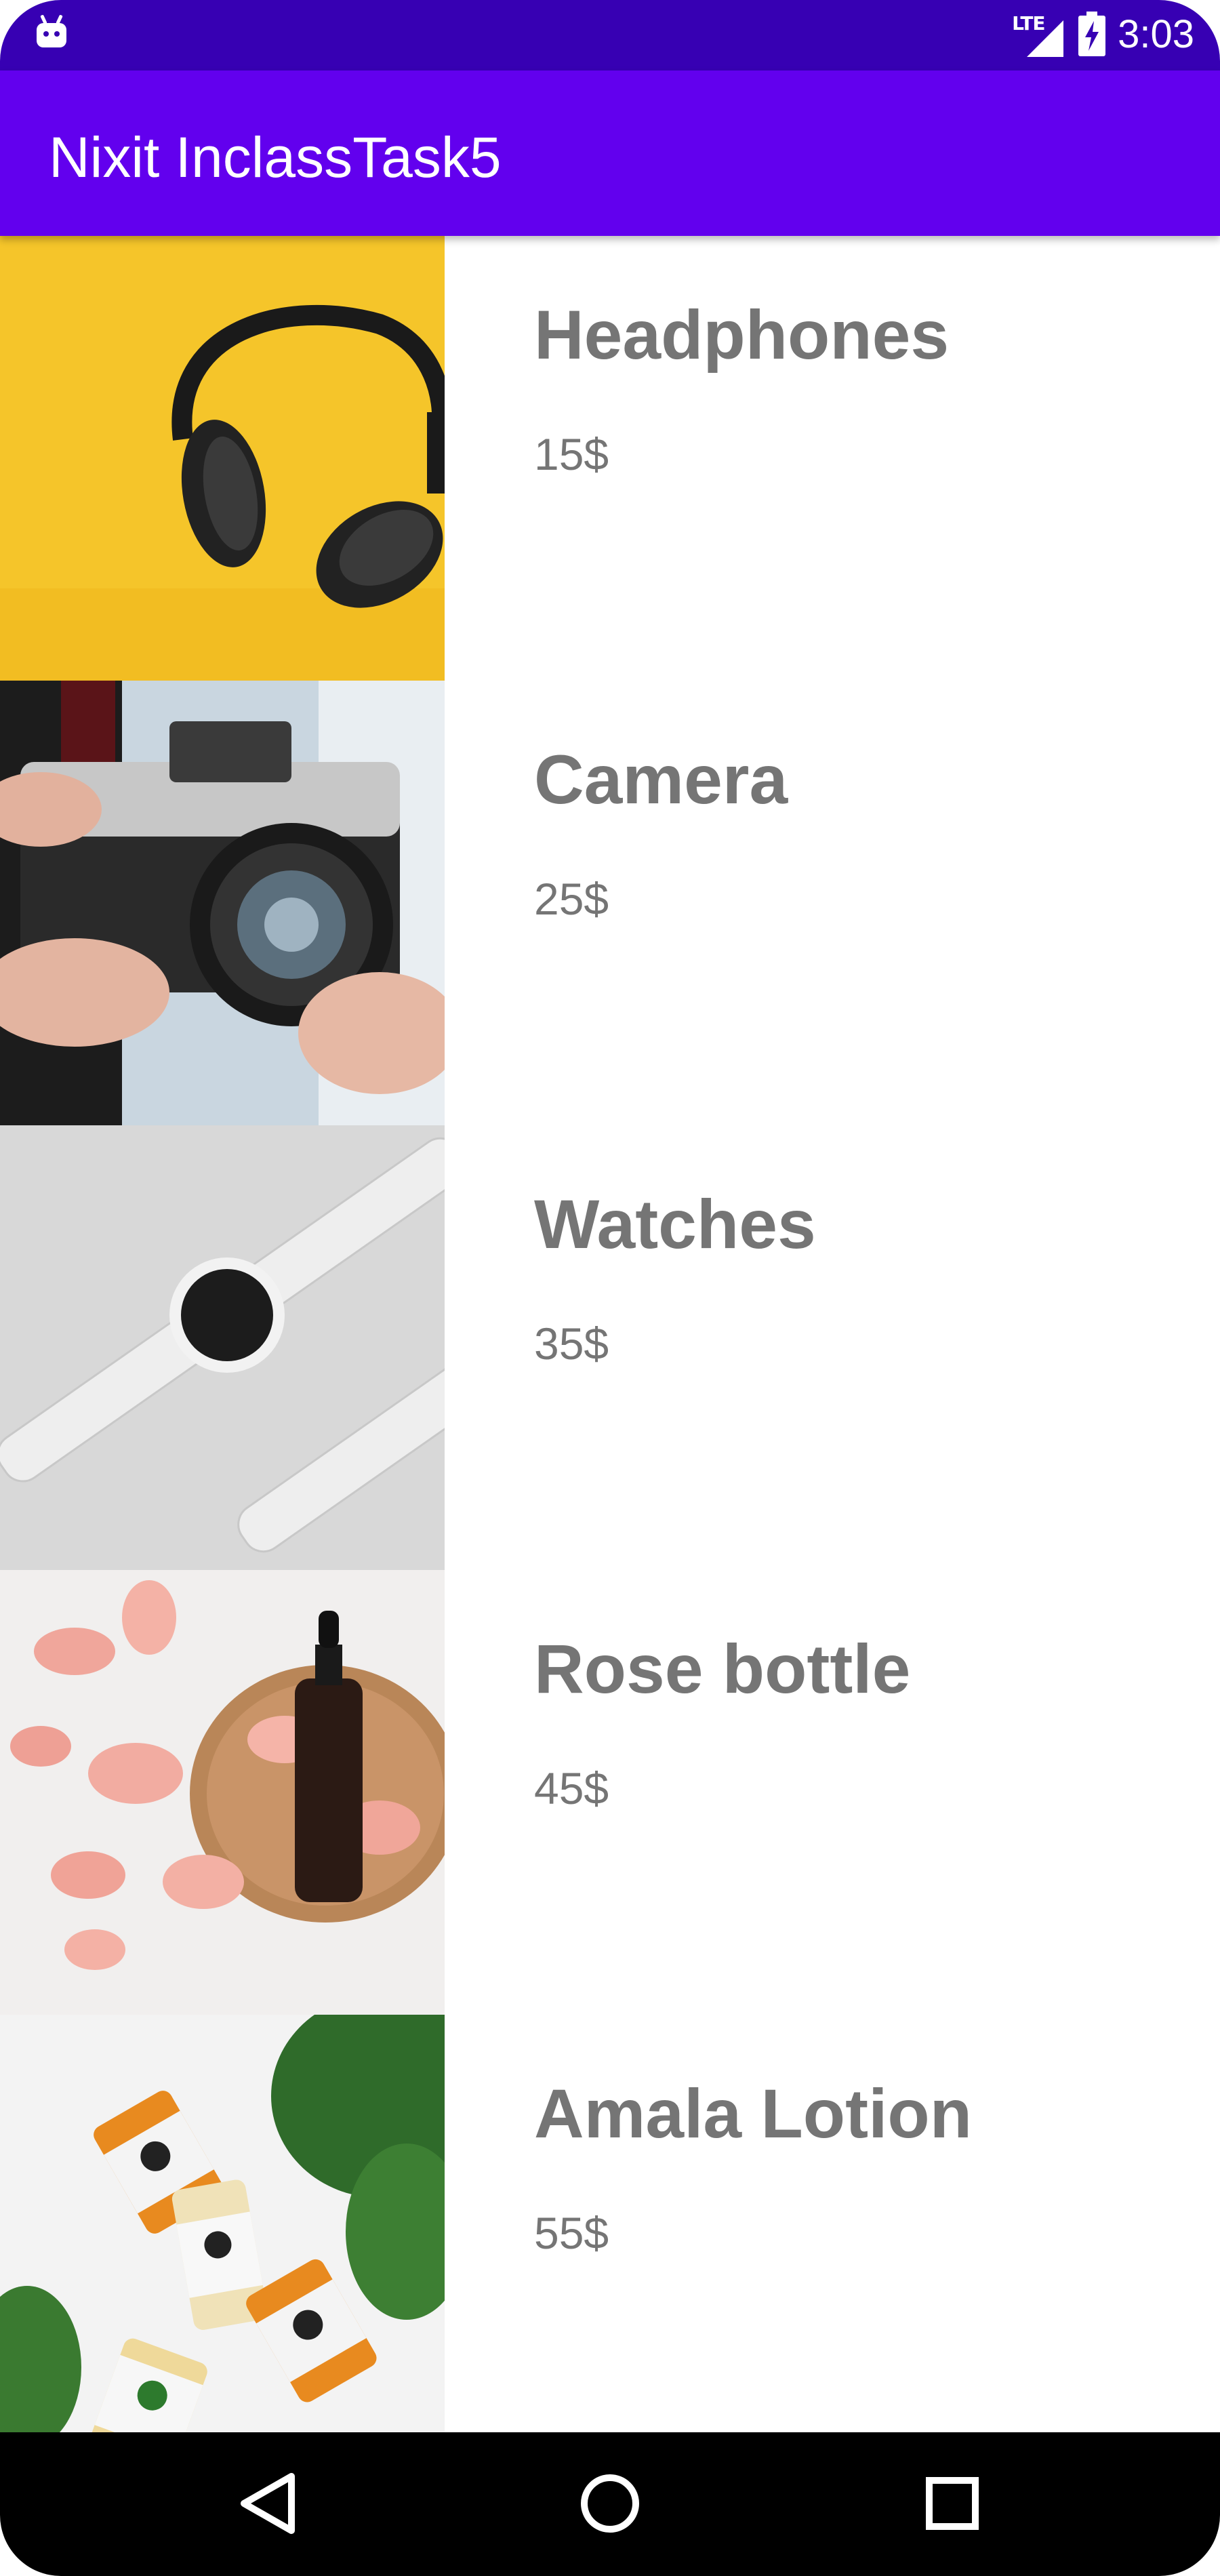 The height and width of the screenshot is (2576, 1220). I want to click on battery-charging-icon, so click(1092, 34).